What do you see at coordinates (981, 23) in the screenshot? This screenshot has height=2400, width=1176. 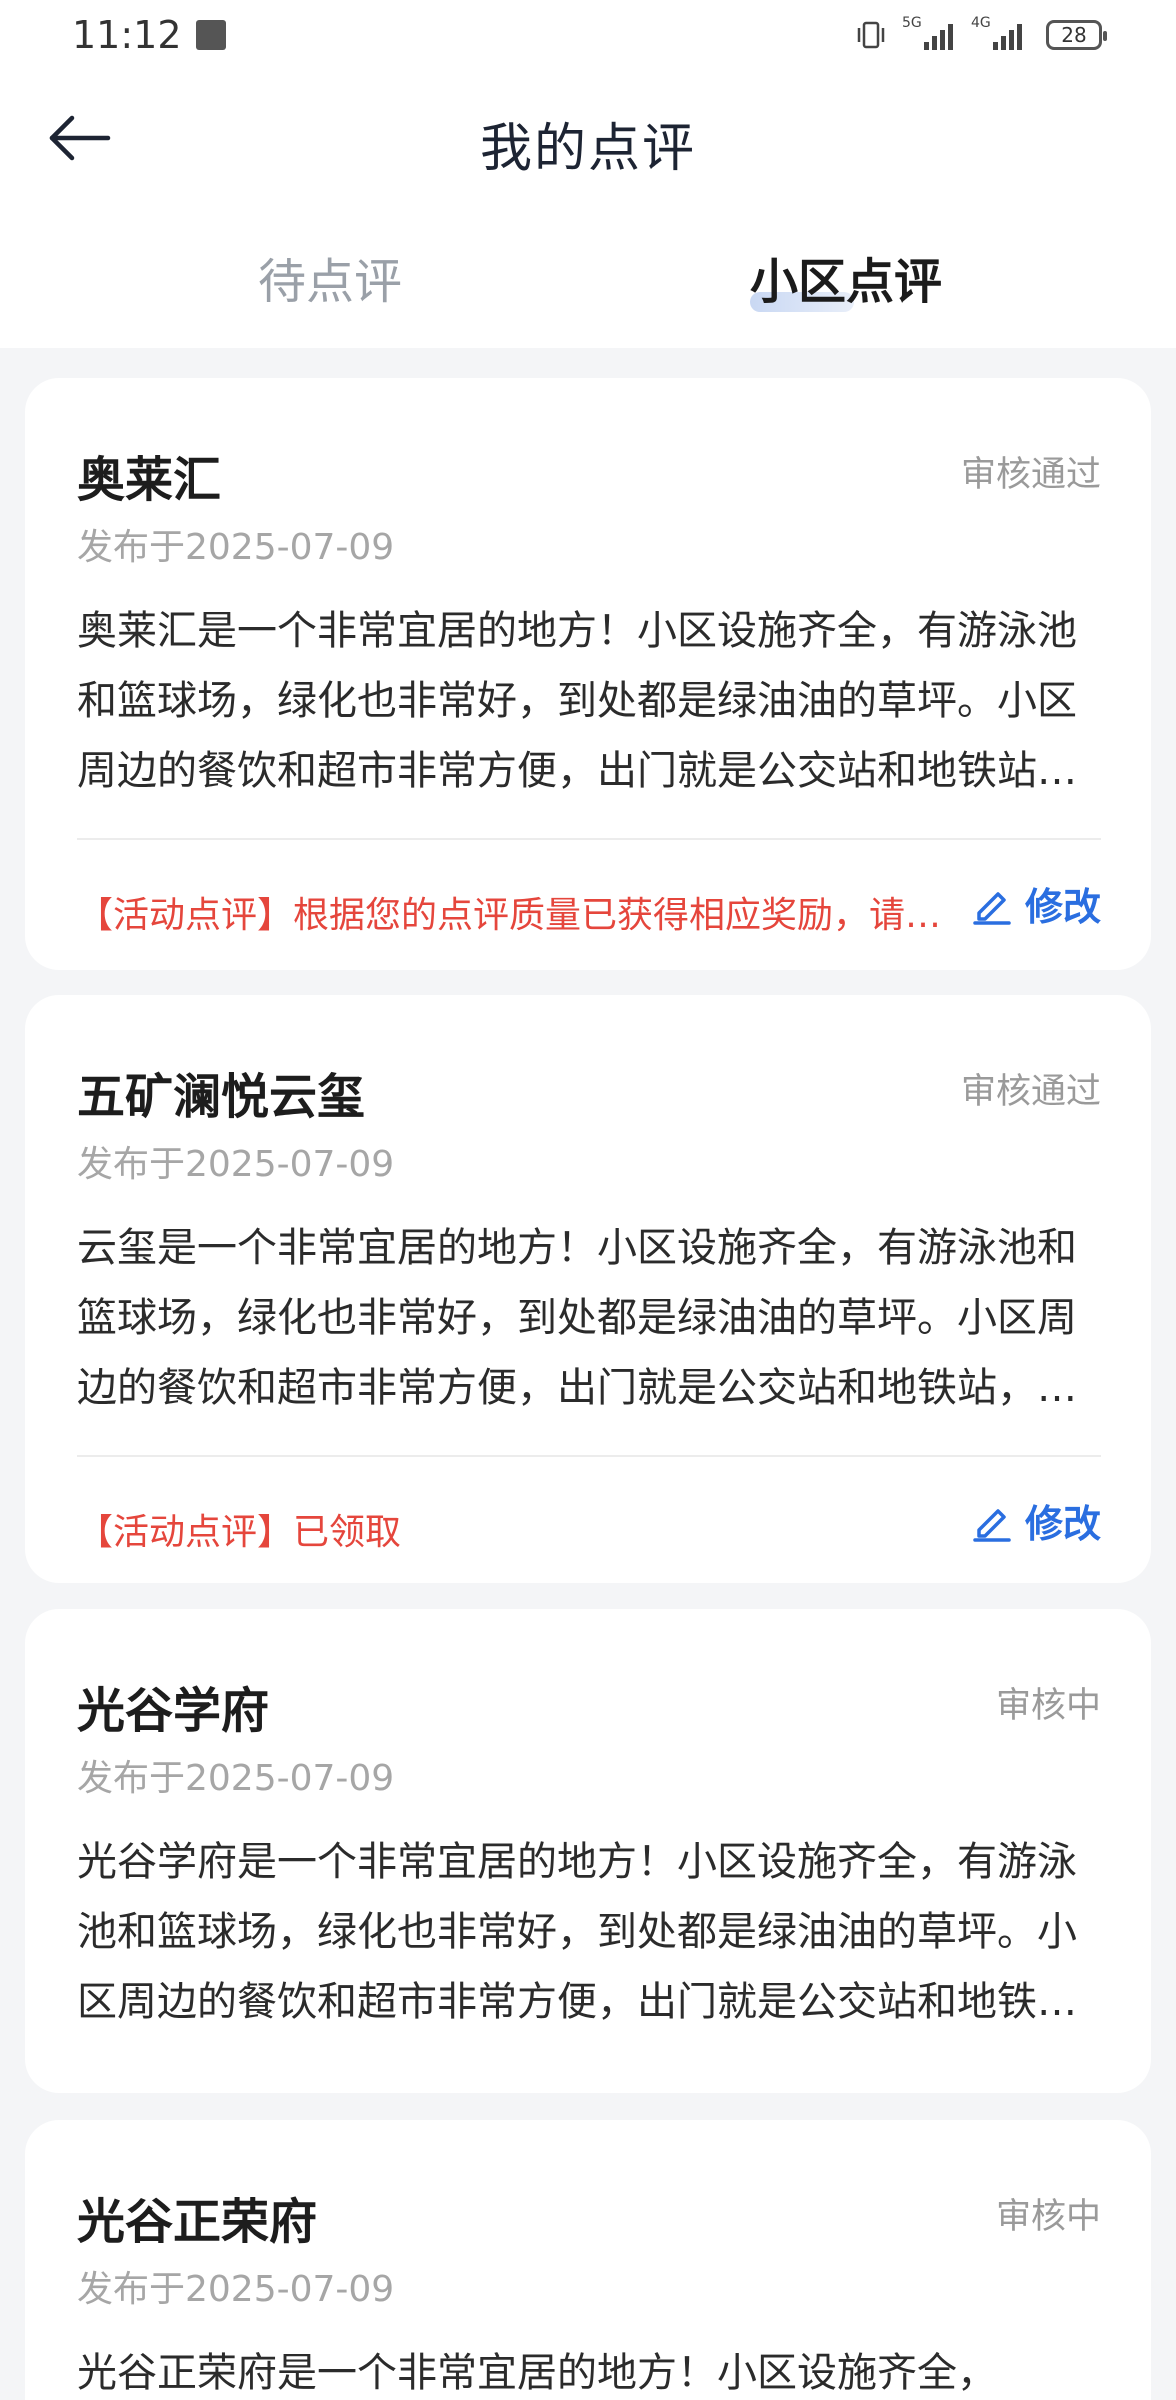 I see `signal-4g-label: 4G` at bounding box center [981, 23].